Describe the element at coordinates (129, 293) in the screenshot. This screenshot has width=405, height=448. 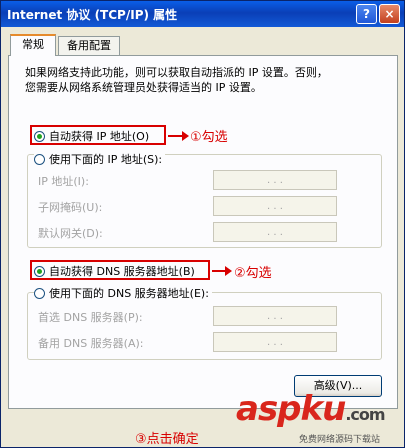
I see `radio-manual-dns-label: 使用下面的 DNS 服务器地址(E):` at that location.